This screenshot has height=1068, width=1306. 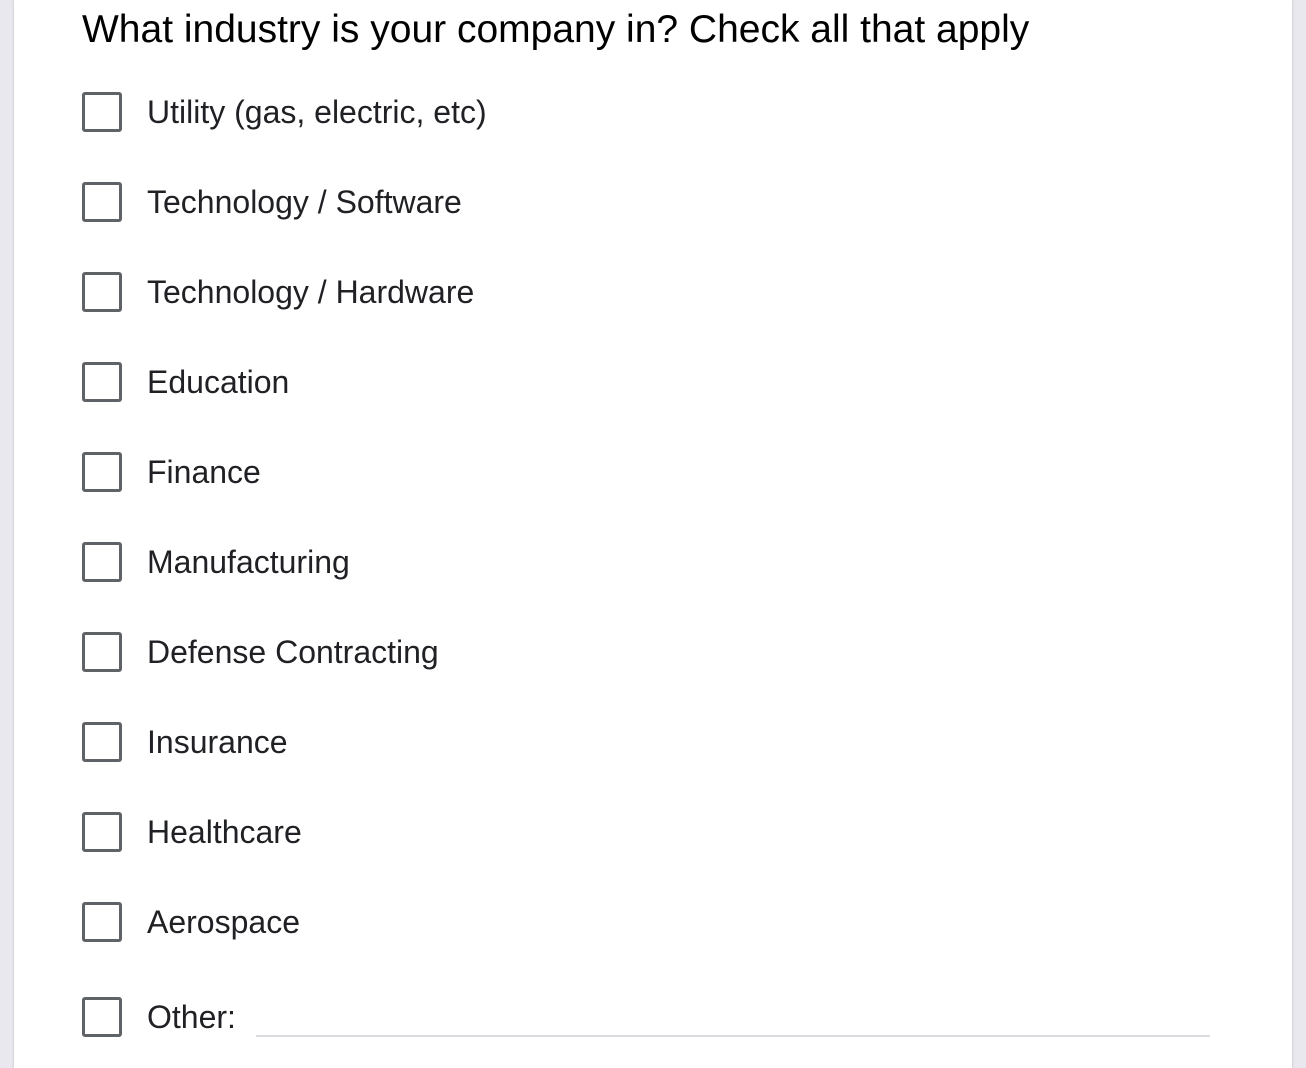 I want to click on option-education: Education, so click(x=185, y=382).